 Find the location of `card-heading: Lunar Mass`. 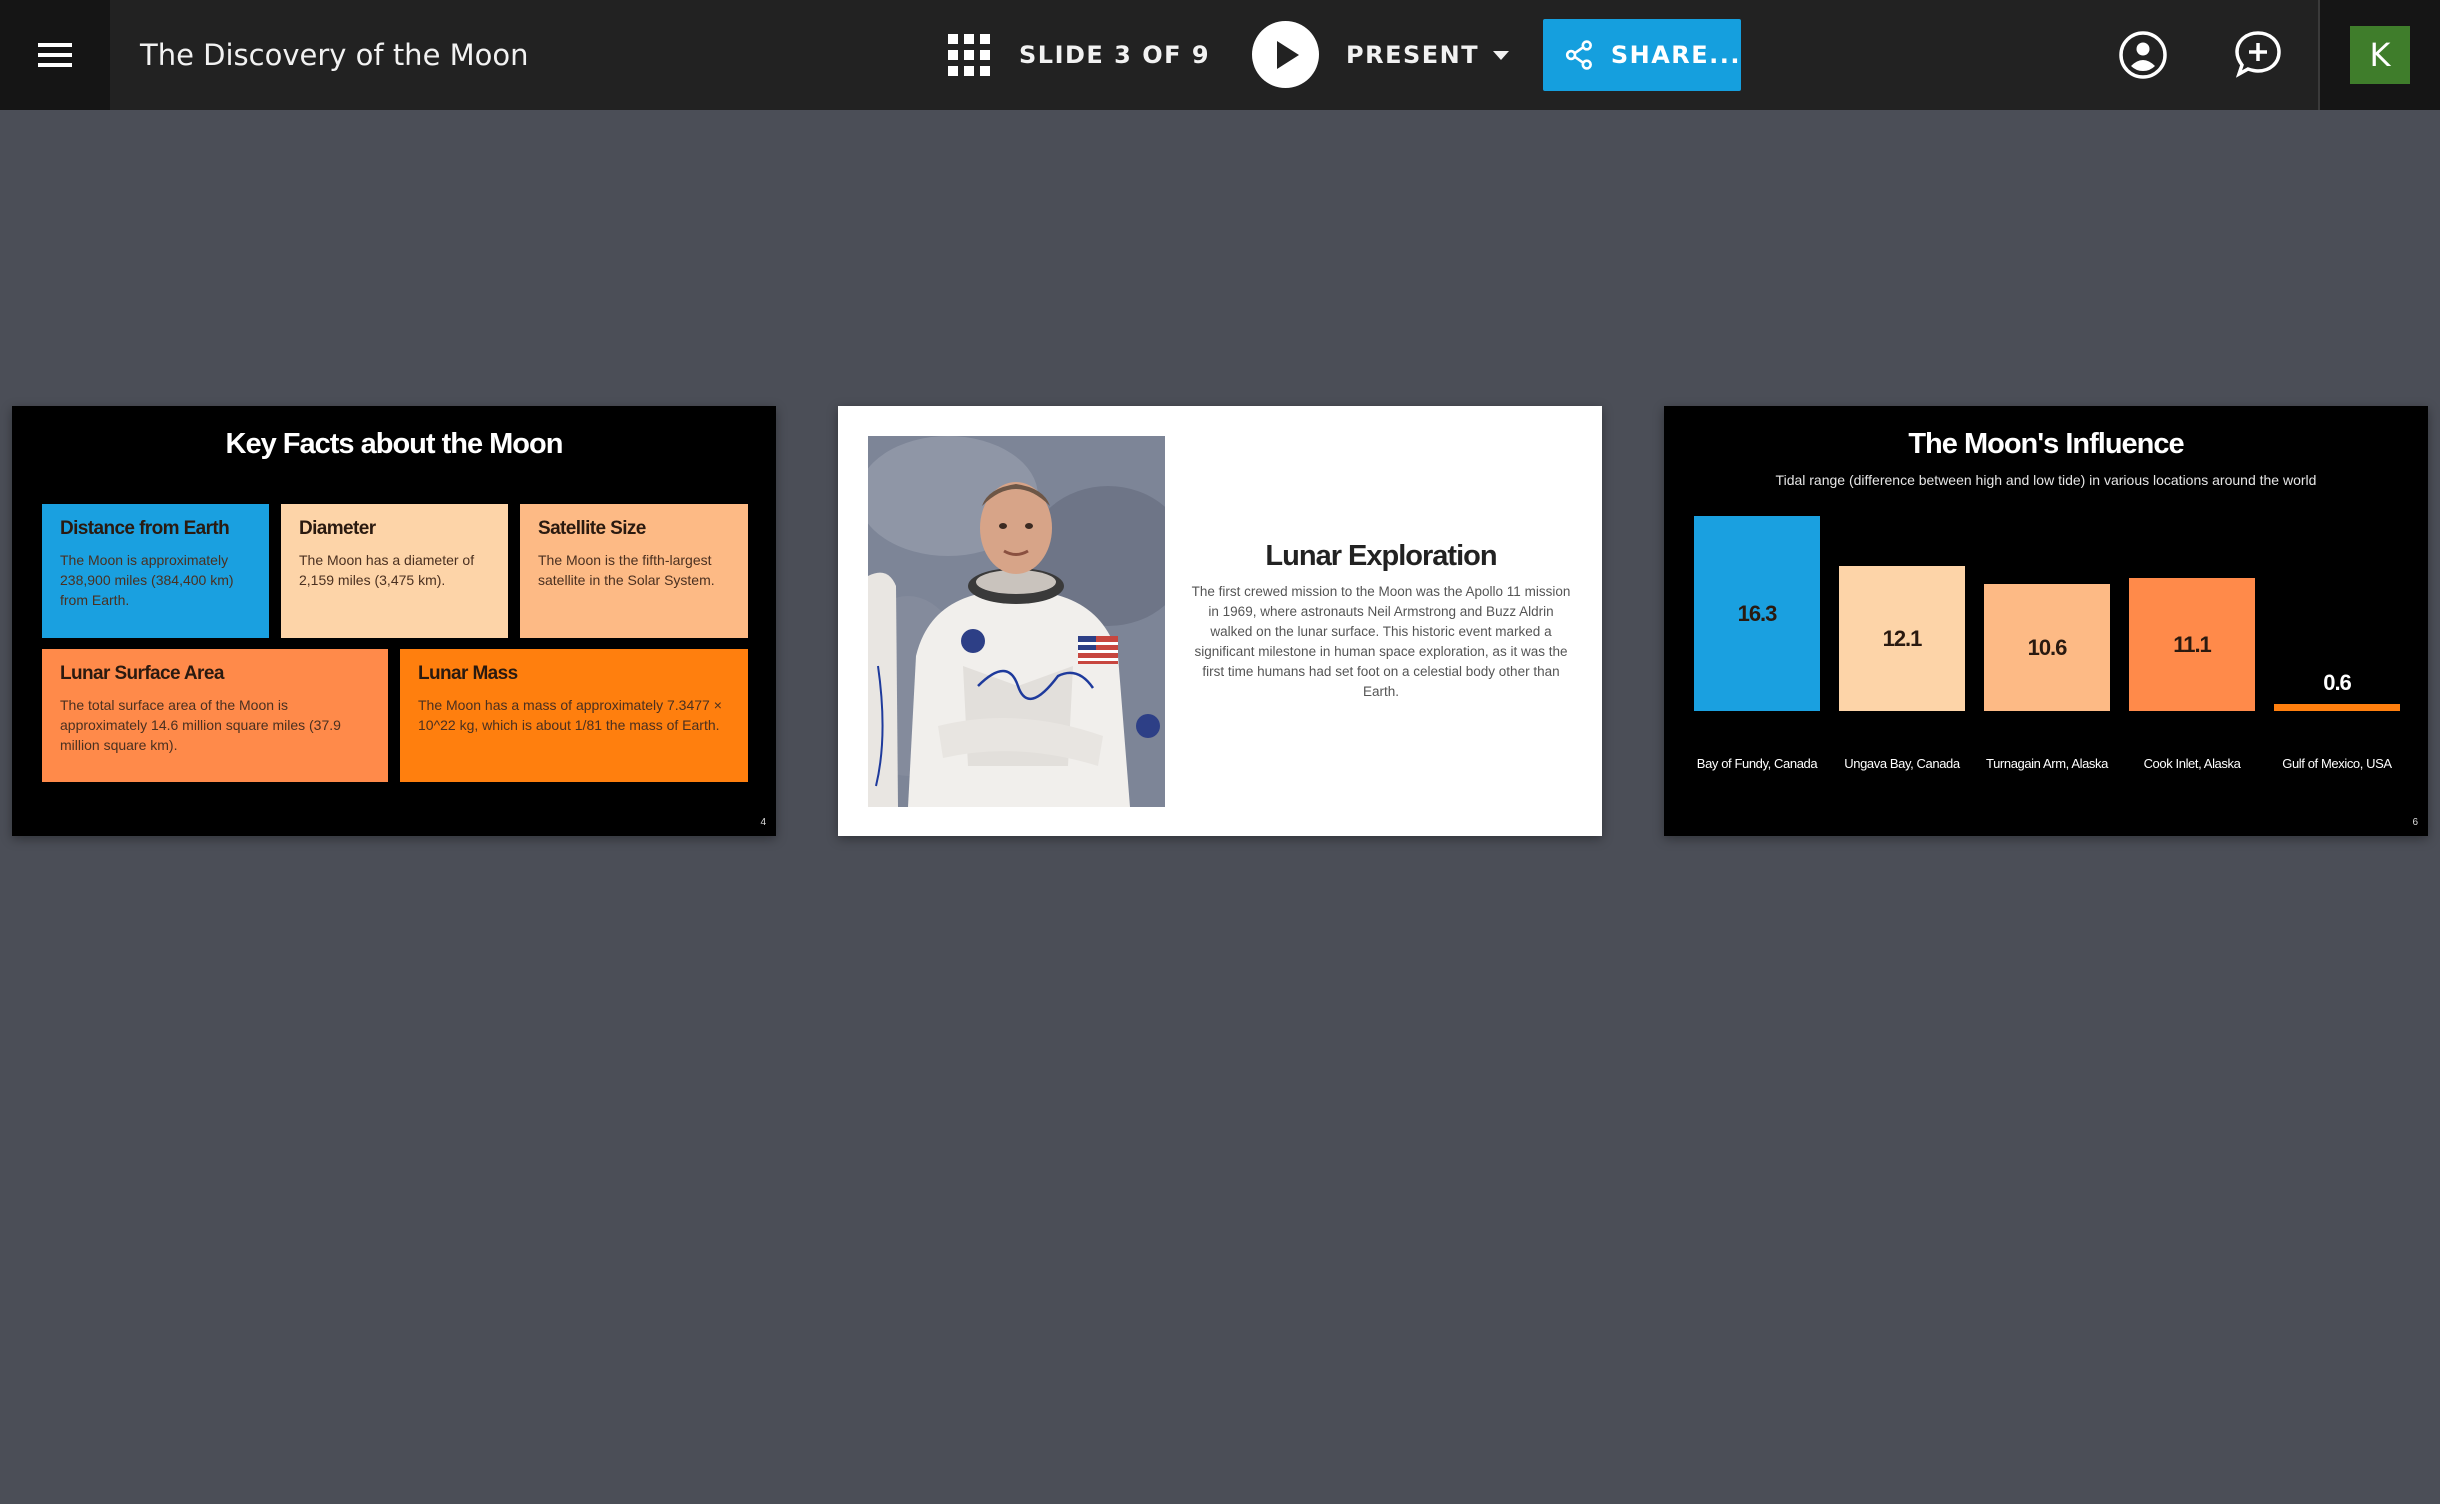

card-heading: Lunar Mass is located at coordinates (468, 673).